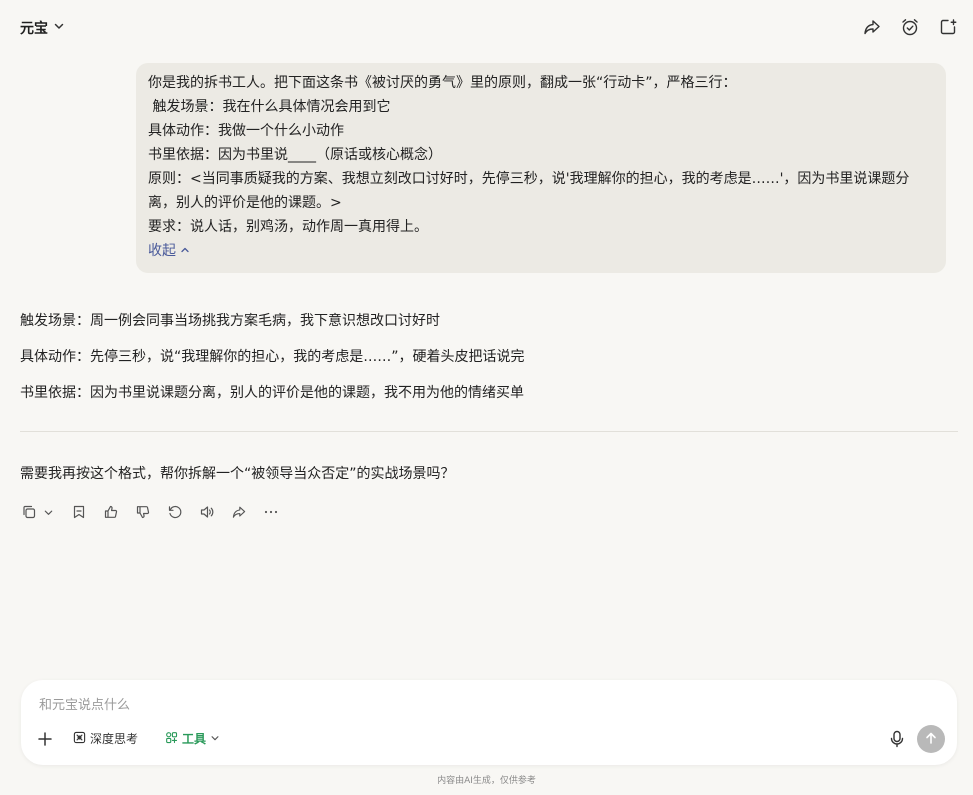  What do you see at coordinates (295, 155) in the screenshot?
I see `user-message-line: 书里依据：因为书里说____（原话或核心概念）` at bounding box center [295, 155].